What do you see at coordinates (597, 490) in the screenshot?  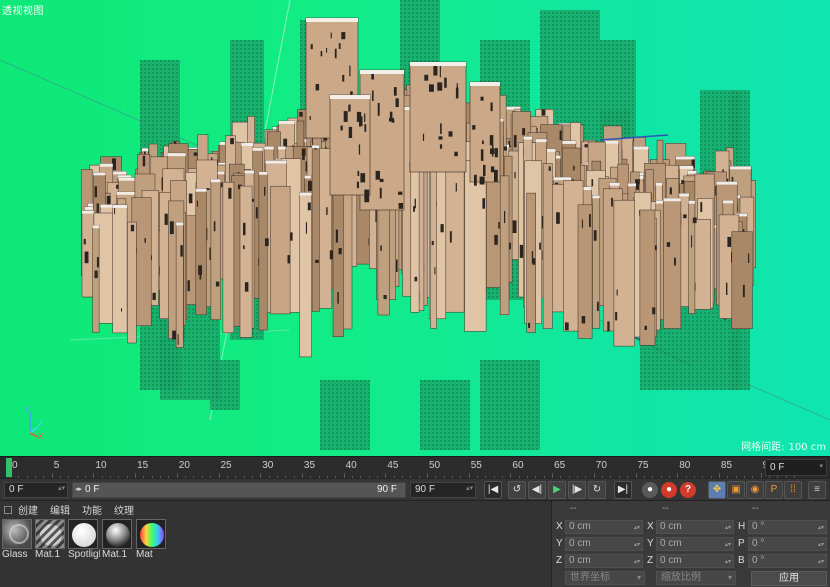 I see `next-keyframe-button: ↻` at bounding box center [597, 490].